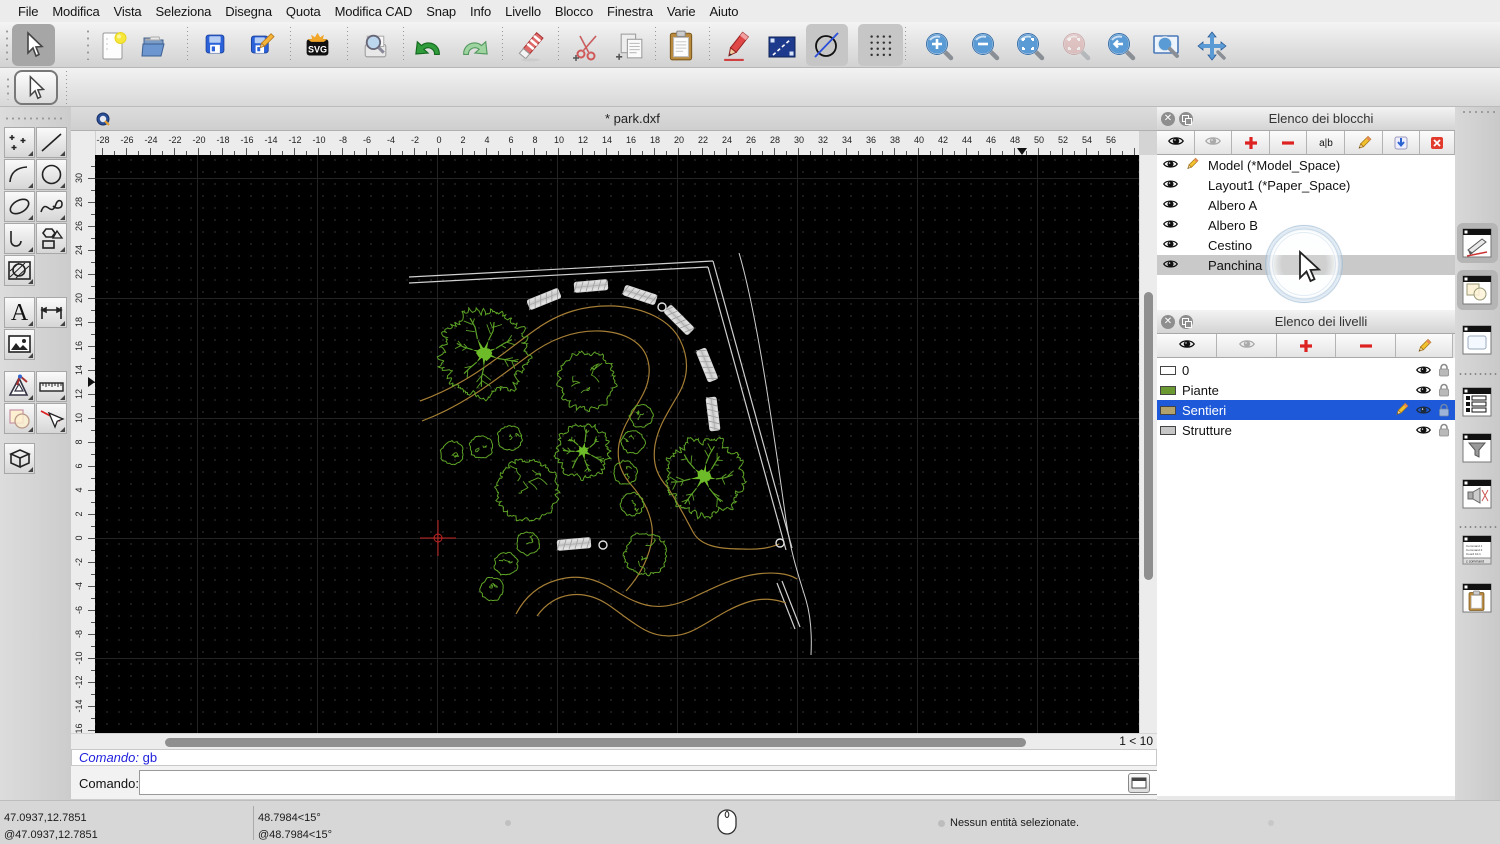 Image resolution: width=1500 pixels, height=844 pixels. I want to click on svg-text: SVG, so click(317, 49).